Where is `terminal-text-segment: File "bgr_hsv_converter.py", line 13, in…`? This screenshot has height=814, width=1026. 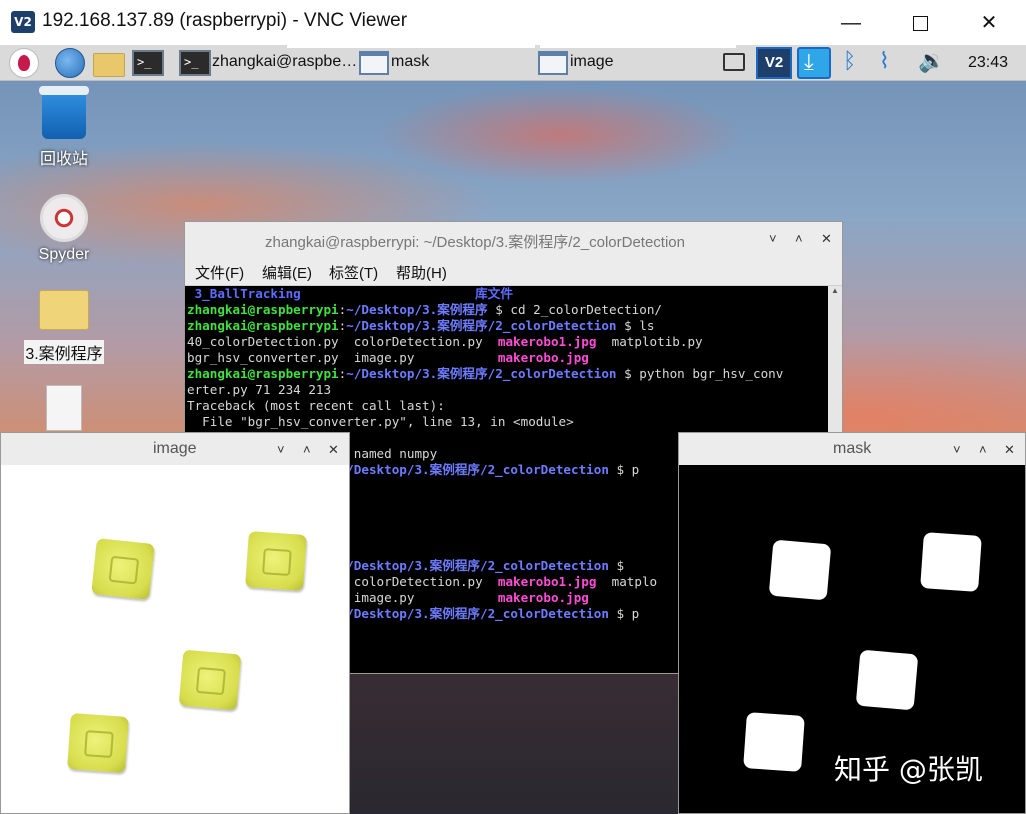
terminal-text-segment: File "bgr_hsv_converter.py", line 13, in… is located at coordinates (380, 421).